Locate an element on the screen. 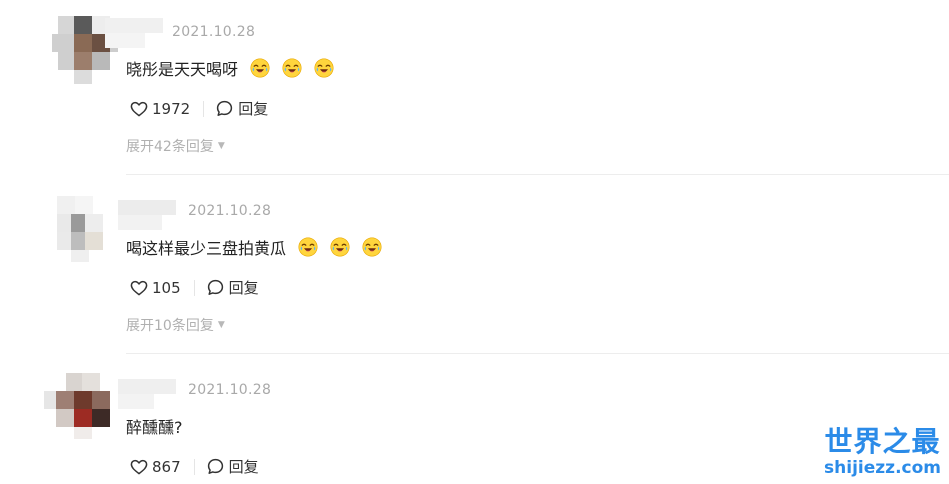 The width and height of the screenshot is (949, 484). expand-replies-button: 展开10条回复 ▼ is located at coordinates (175, 325).